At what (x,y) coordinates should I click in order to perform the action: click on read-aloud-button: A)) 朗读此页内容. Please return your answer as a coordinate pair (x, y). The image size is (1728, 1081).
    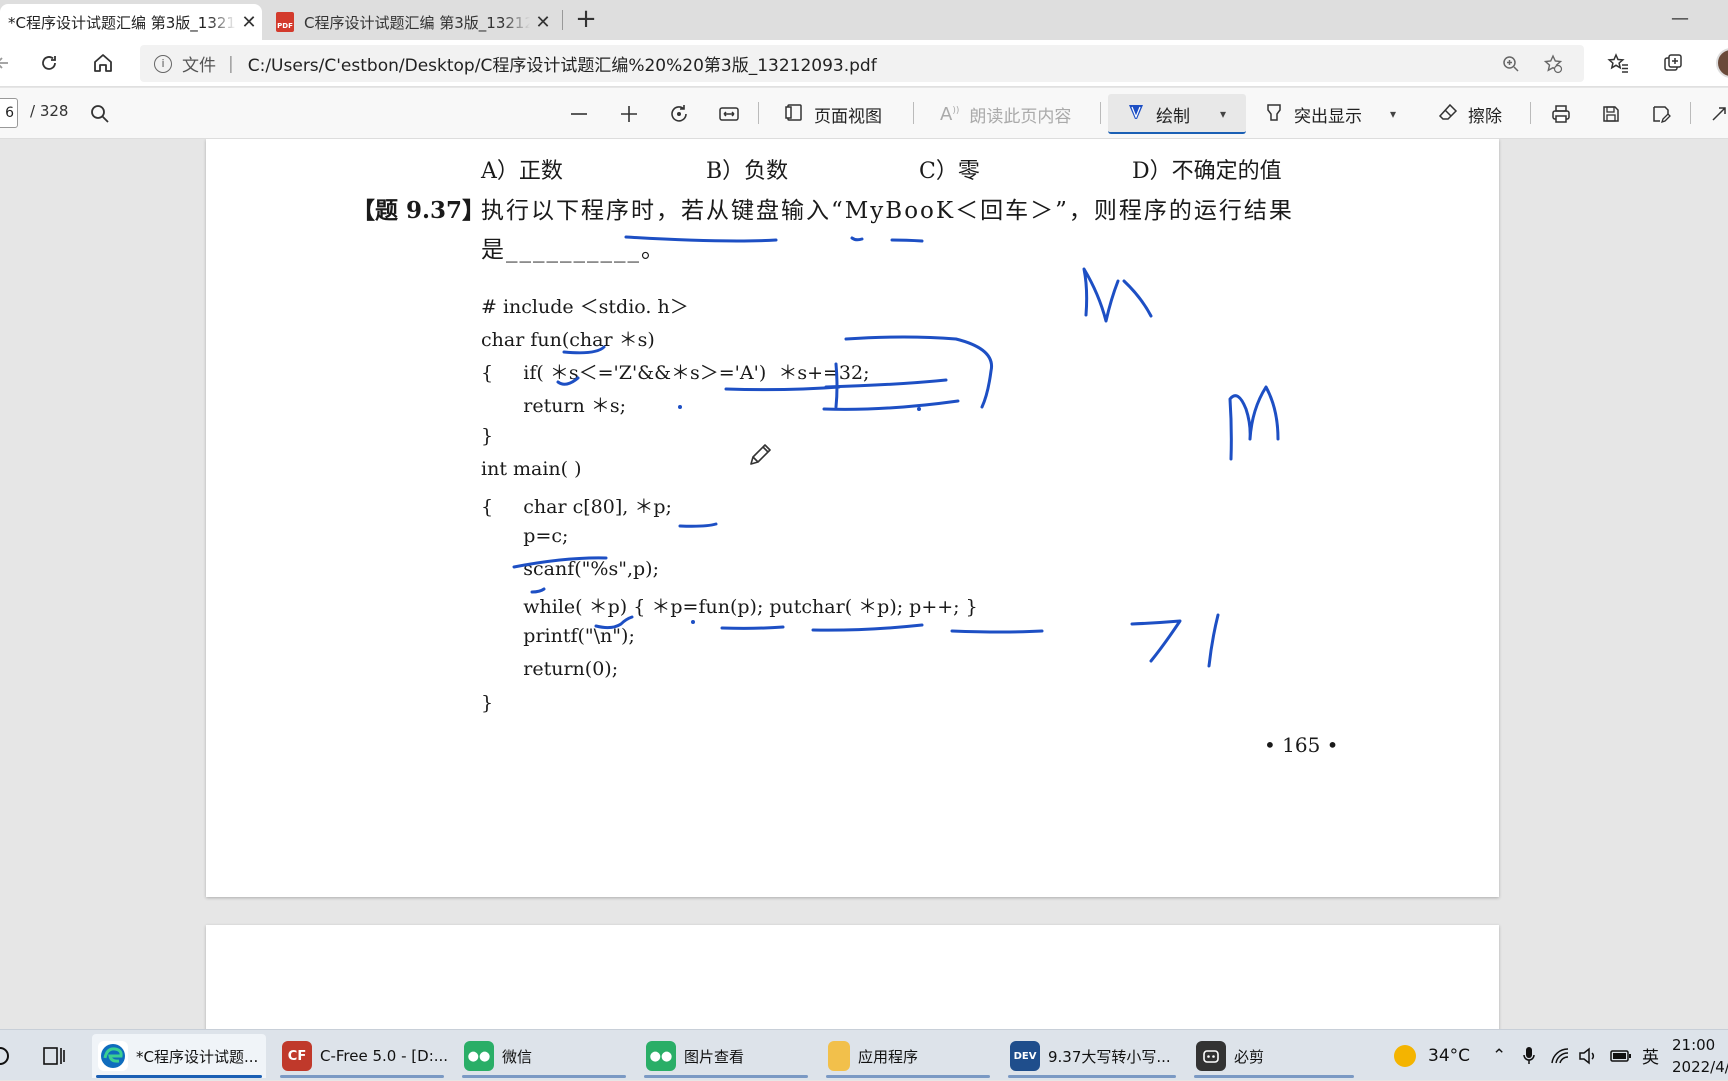
    Looking at the image, I should click on (1005, 114).